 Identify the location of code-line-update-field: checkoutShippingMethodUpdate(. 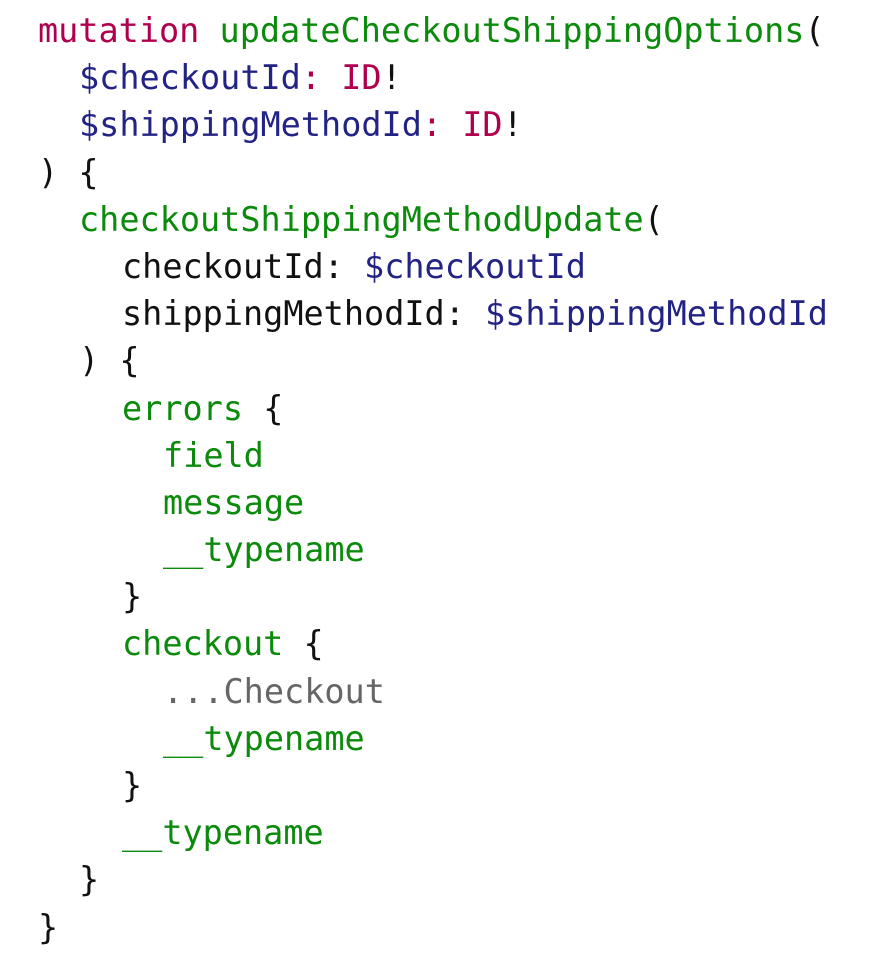
(433, 219).